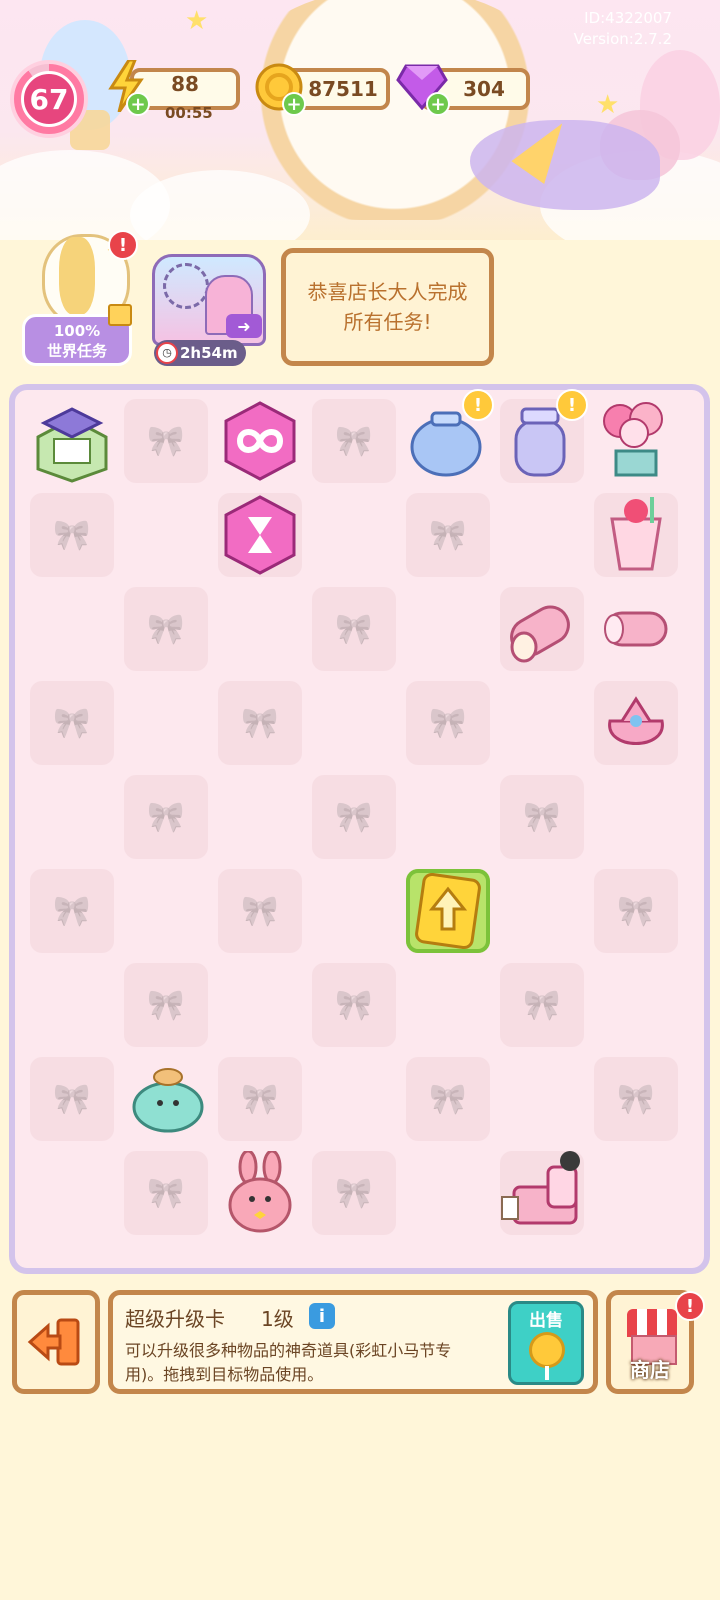  What do you see at coordinates (438, 104) in the screenshot?
I see `add-gems-button: +` at bounding box center [438, 104].